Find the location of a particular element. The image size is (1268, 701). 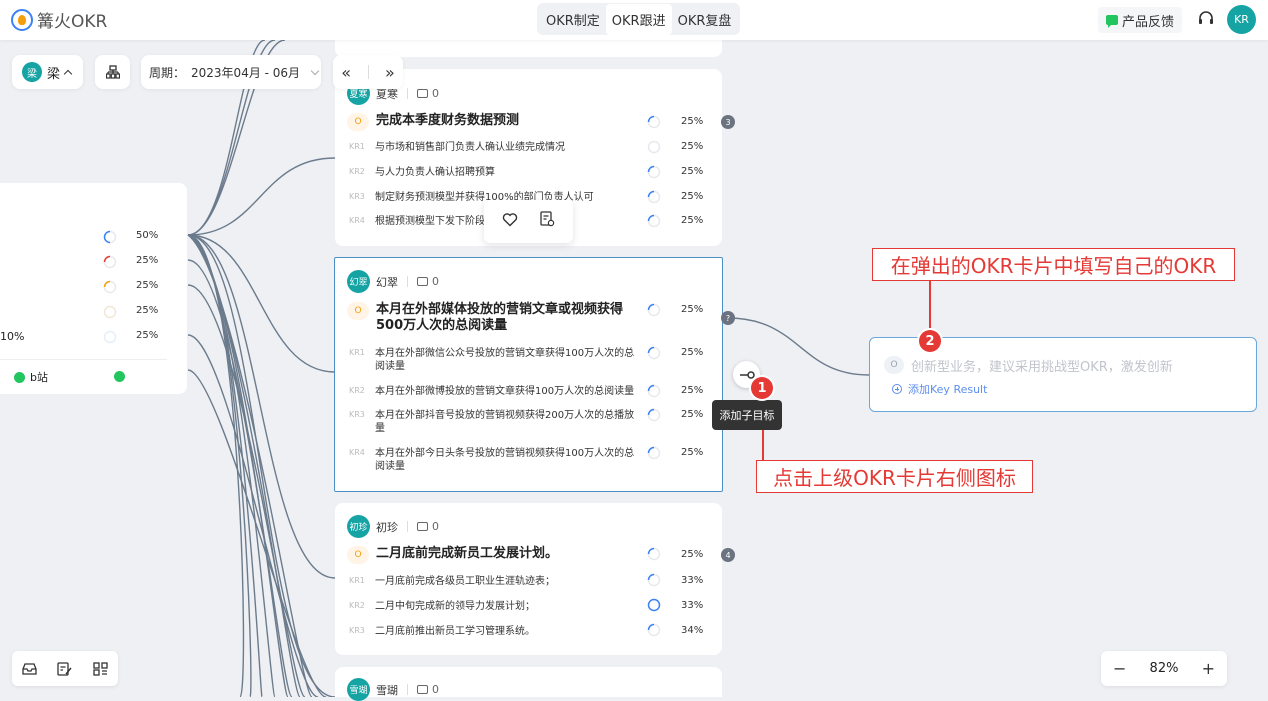

kr-row: KR4 本月在外部今日头条号投放的营销视频获得100万人次的总阅读量 is located at coordinates (494, 460).